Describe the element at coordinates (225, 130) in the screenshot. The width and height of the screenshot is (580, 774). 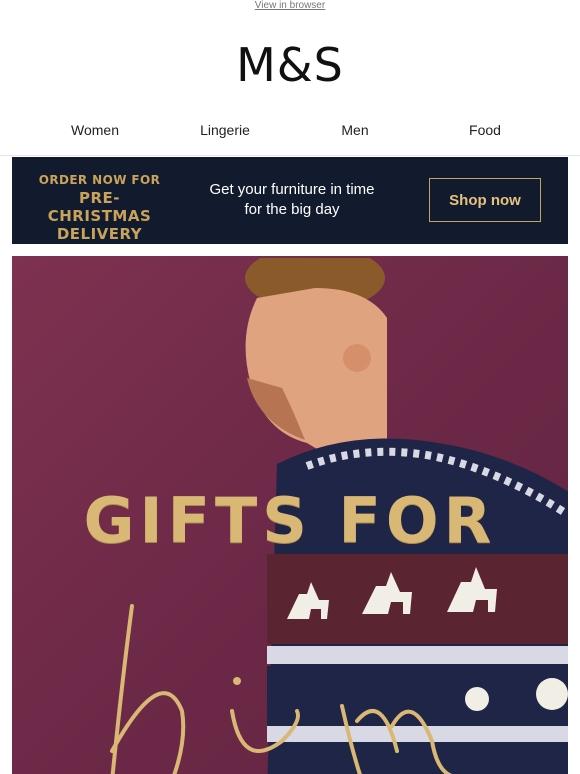
I see `nav-item-lingerie: Lingerie` at that location.